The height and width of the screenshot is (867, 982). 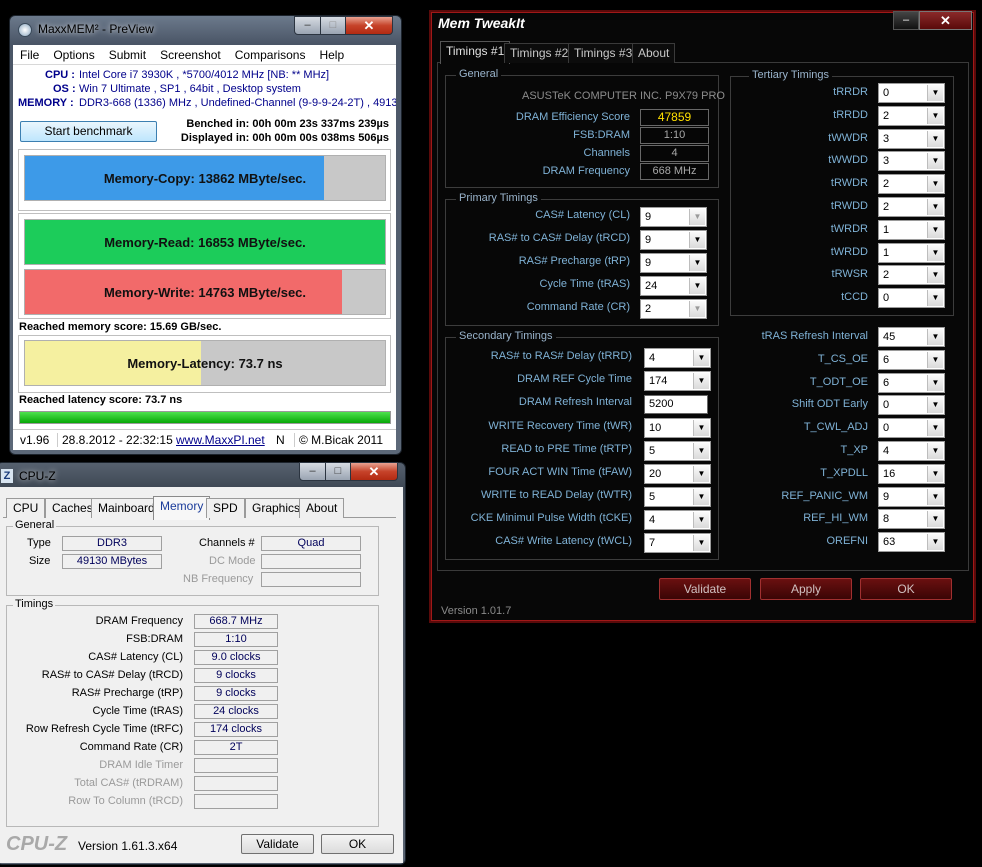 I want to click on dc-mode-label: DC Mode, so click(x=232, y=561).